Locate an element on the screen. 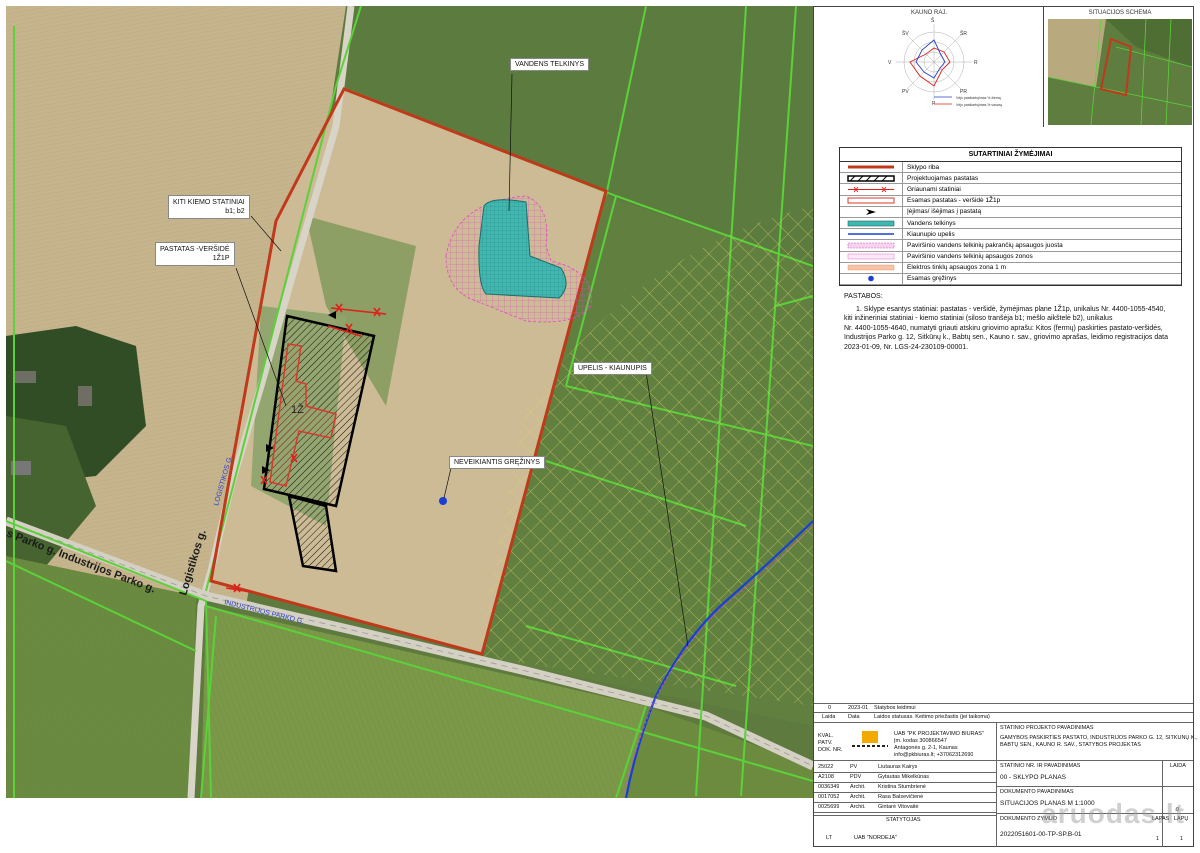 Image resolution: width=1200 pixels, height=853 pixels. part-name: 00 - SKLYPO PLANAS is located at coordinates (1033, 777).